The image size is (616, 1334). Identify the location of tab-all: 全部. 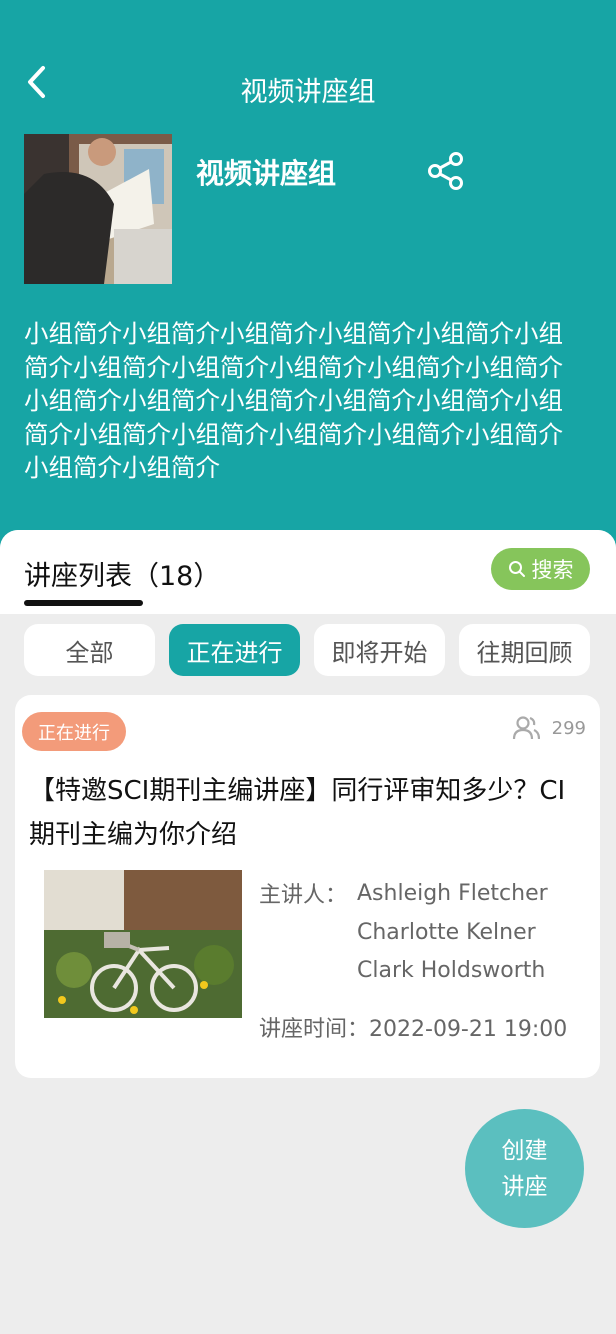
(89, 650).